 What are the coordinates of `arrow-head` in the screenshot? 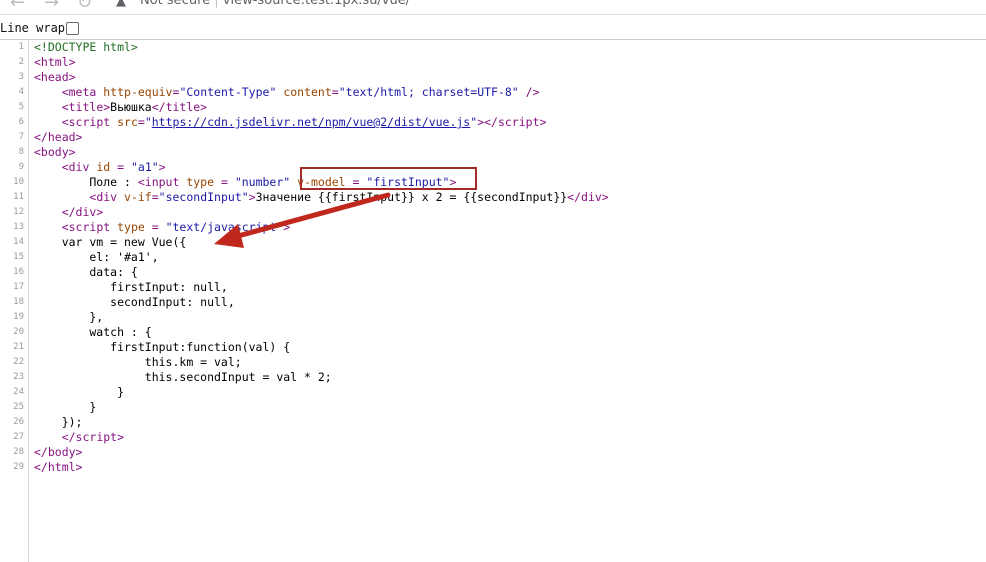 It's located at (229, 236).